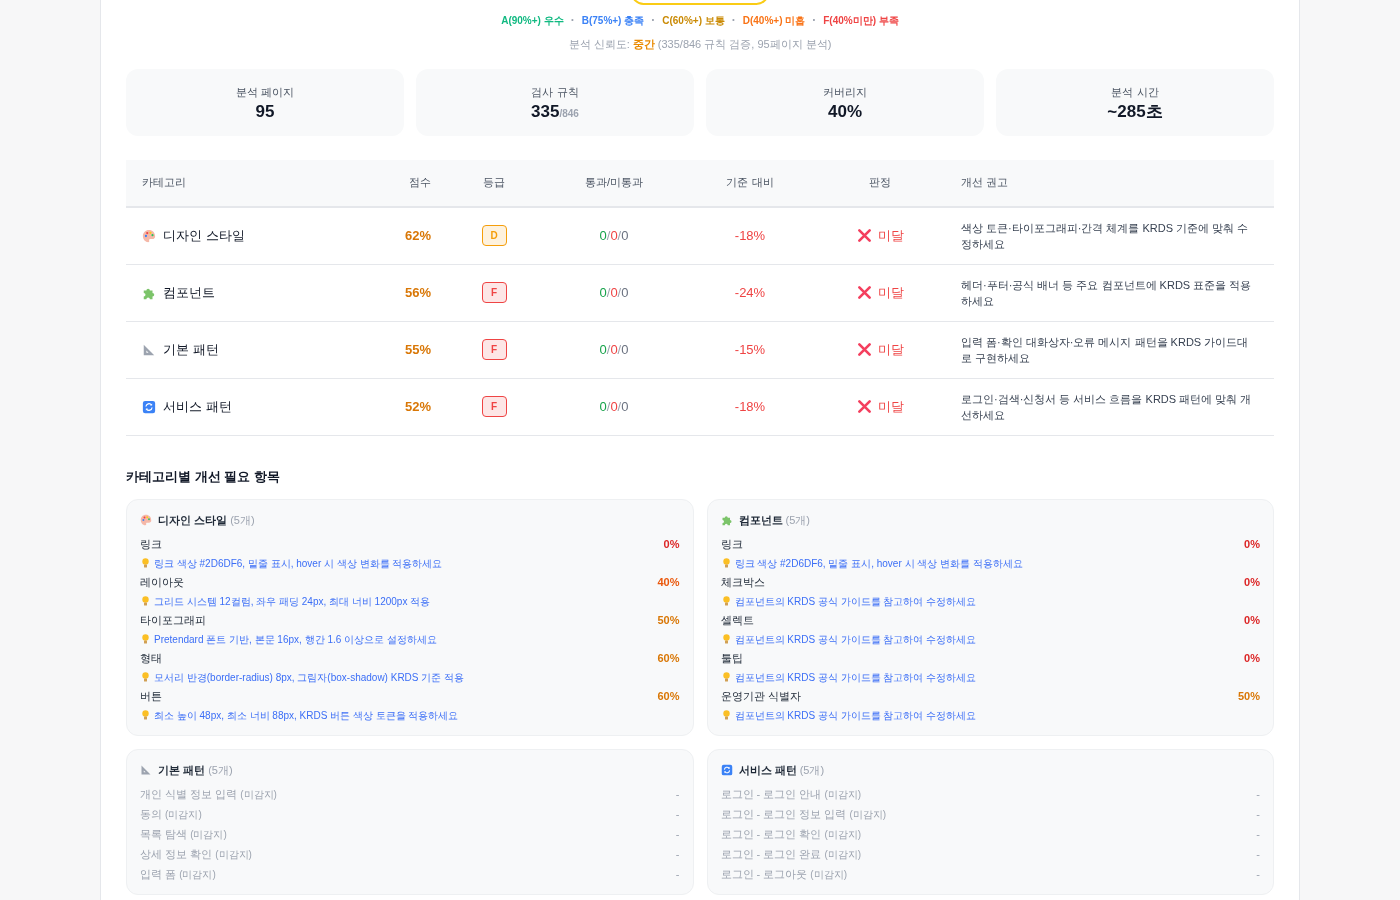 The width and height of the screenshot is (1400, 900). Describe the element at coordinates (1107, 407) in the screenshot. I see `recommendation-text: 로그인·검색·신청서 등 서비스 흐름을 KRDS 패턴에 맞춰 개선하세요` at that location.